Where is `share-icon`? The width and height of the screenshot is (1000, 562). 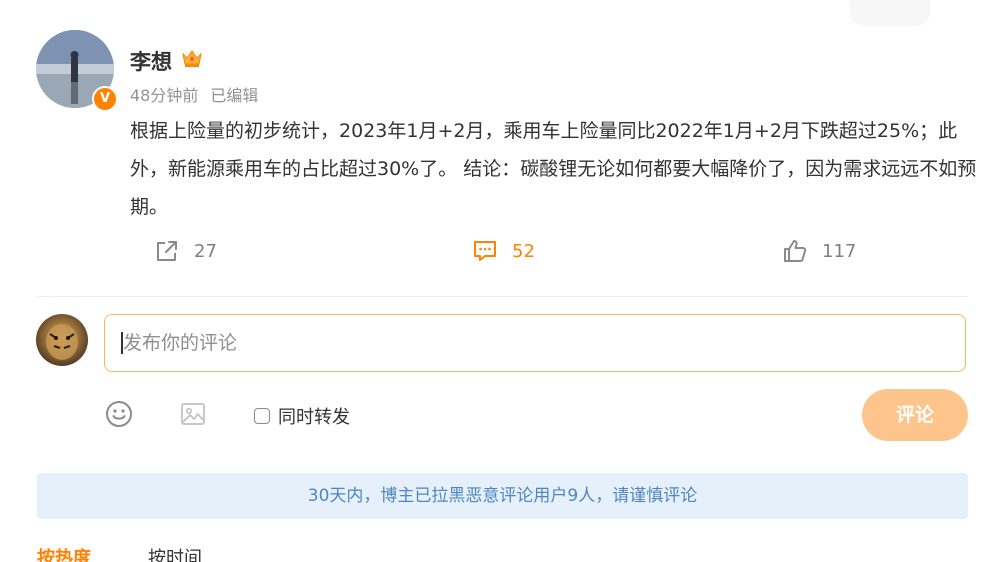
share-icon is located at coordinates (167, 251).